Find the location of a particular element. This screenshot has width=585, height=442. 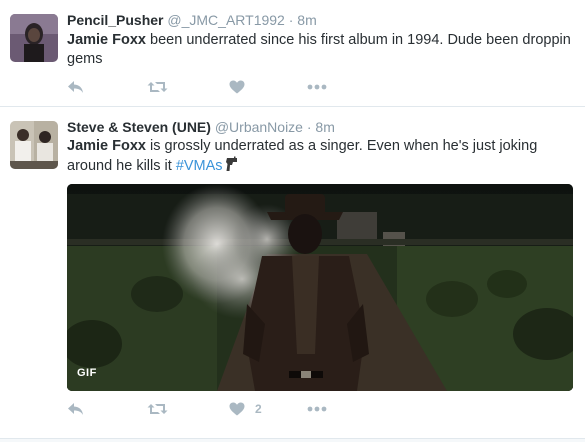

fullname: Pencil_Pusher is located at coordinates (115, 20).